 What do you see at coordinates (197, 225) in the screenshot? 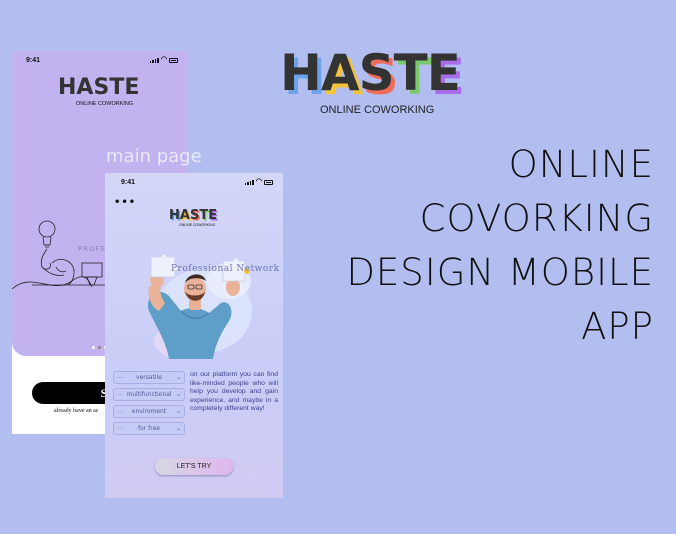
I see `front-logo-tagline: ONLINE COWORKING` at bounding box center [197, 225].